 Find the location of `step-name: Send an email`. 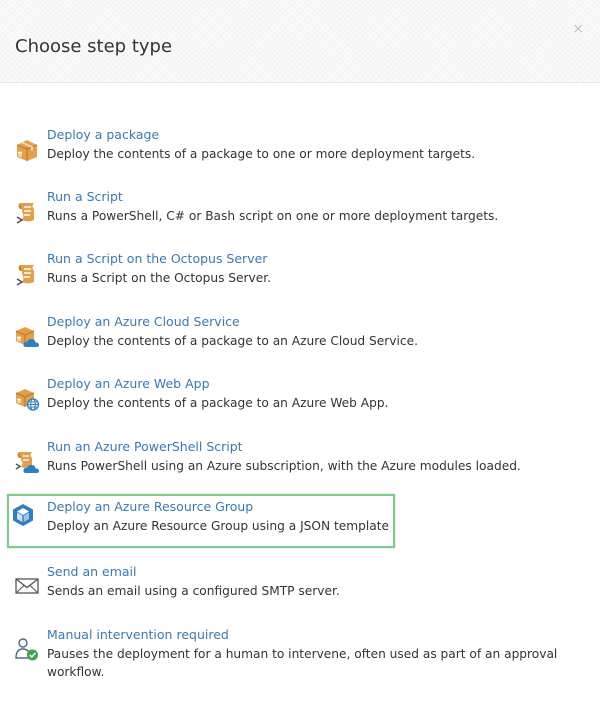

step-name: Send an email is located at coordinates (91, 571).